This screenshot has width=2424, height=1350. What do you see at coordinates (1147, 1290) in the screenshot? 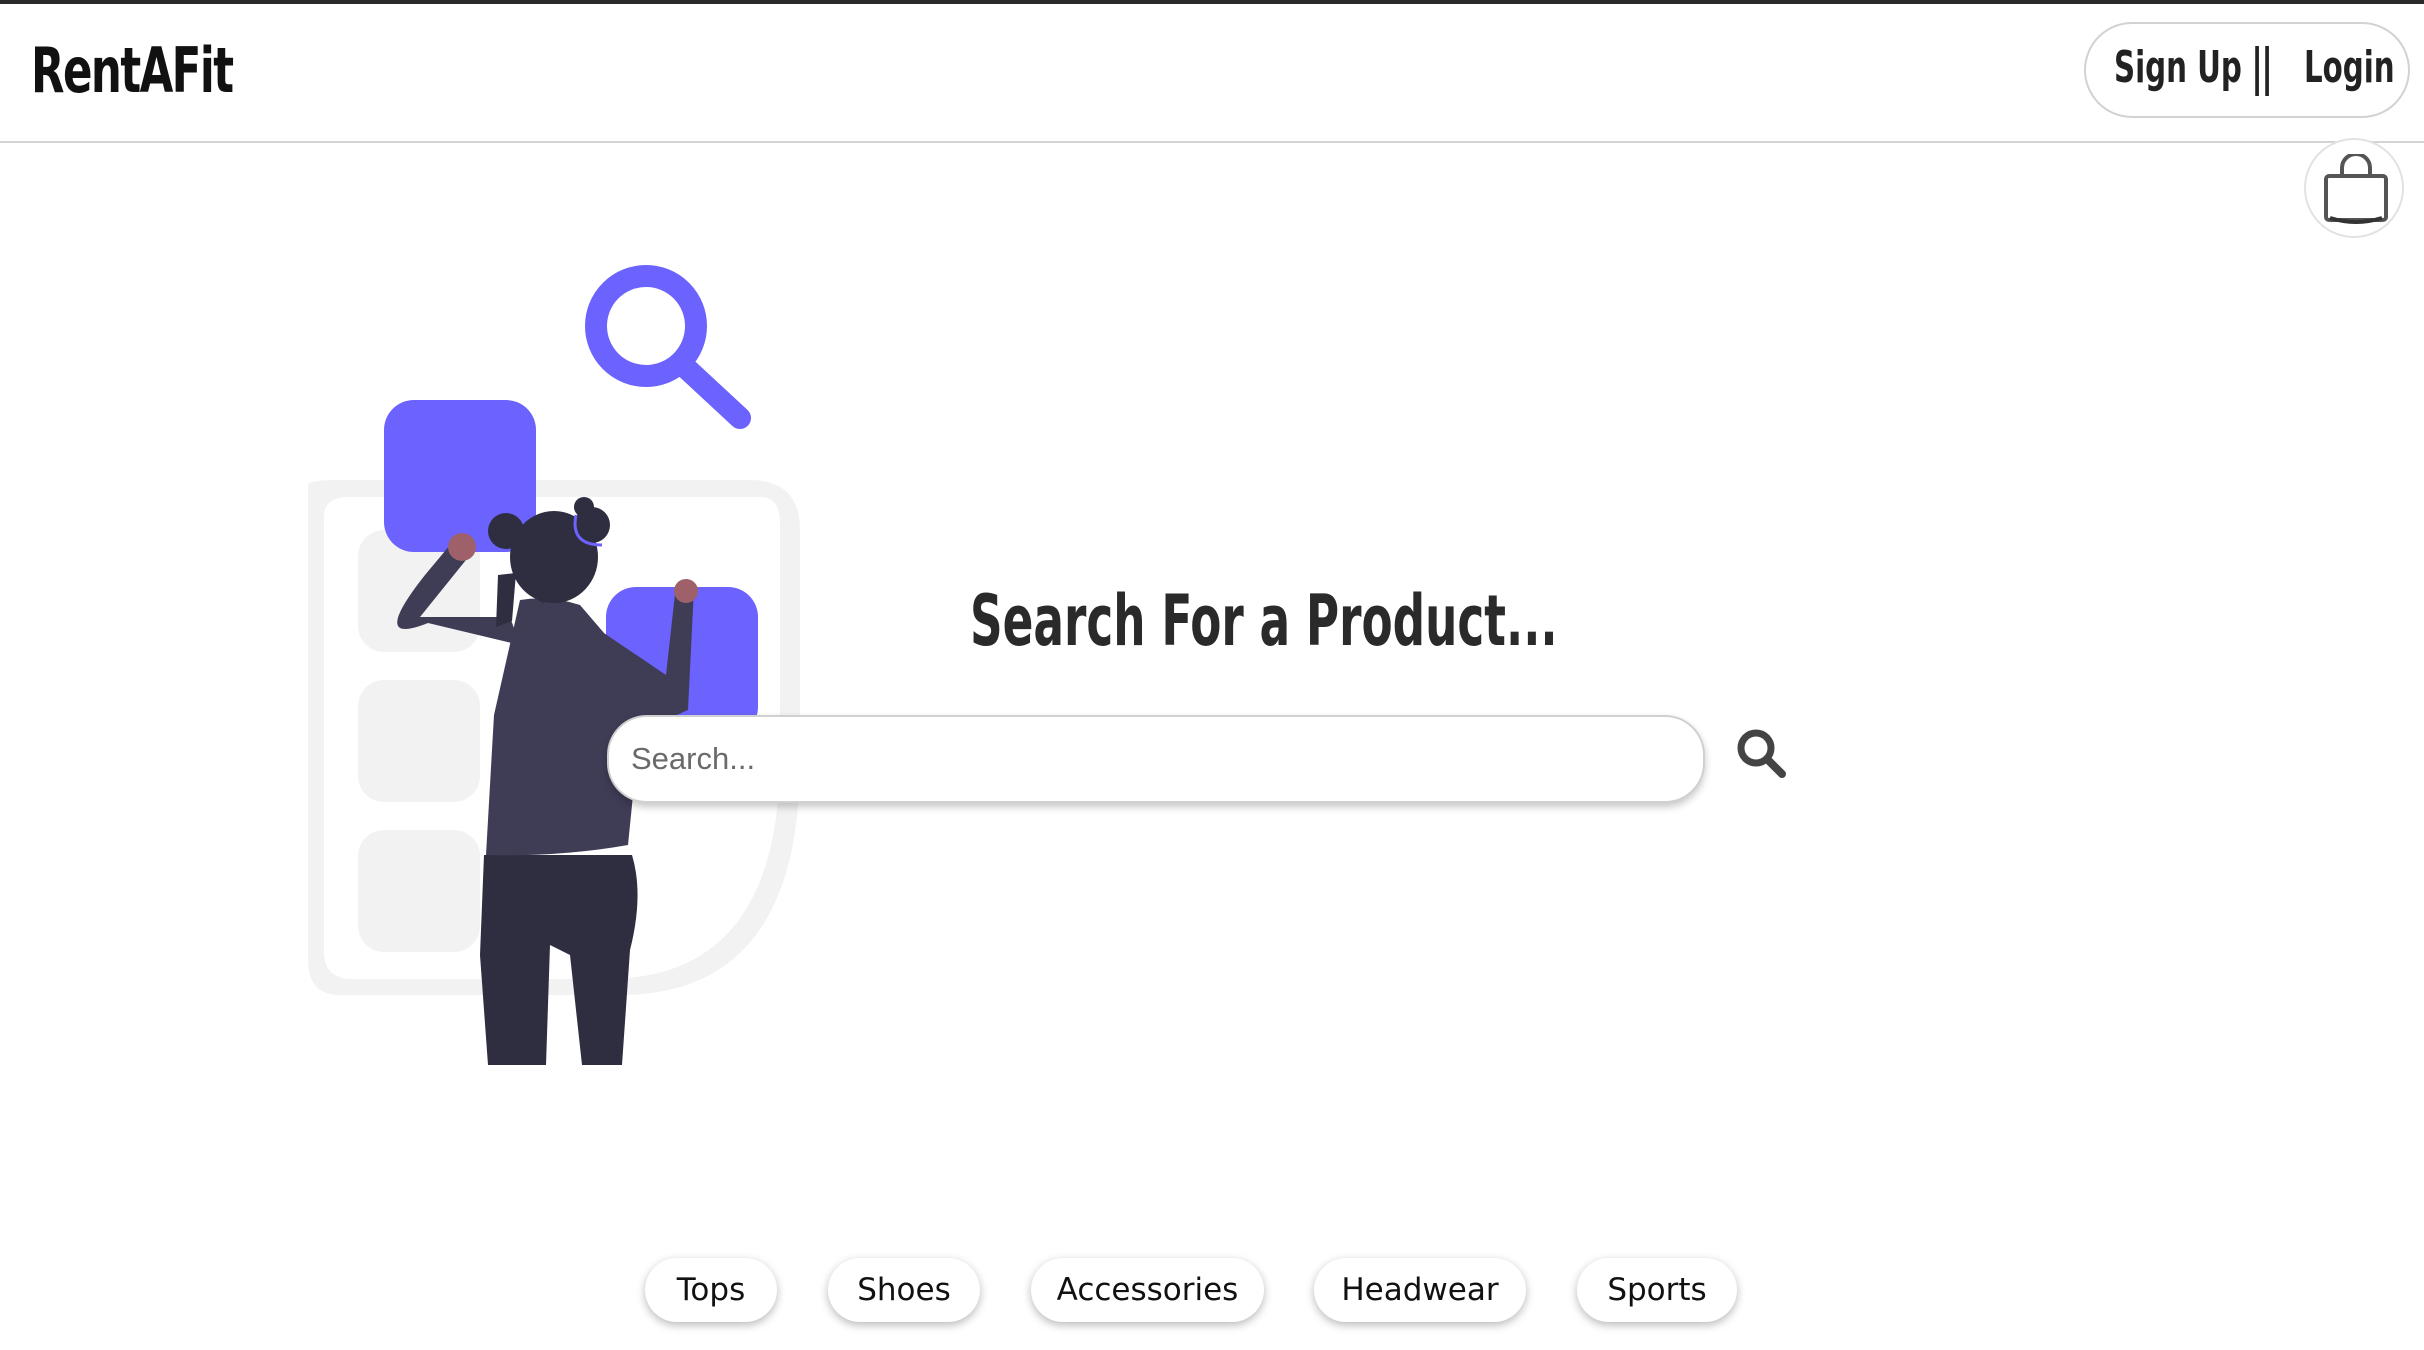
I see `category-chip-accessories: Accessories` at bounding box center [1147, 1290].